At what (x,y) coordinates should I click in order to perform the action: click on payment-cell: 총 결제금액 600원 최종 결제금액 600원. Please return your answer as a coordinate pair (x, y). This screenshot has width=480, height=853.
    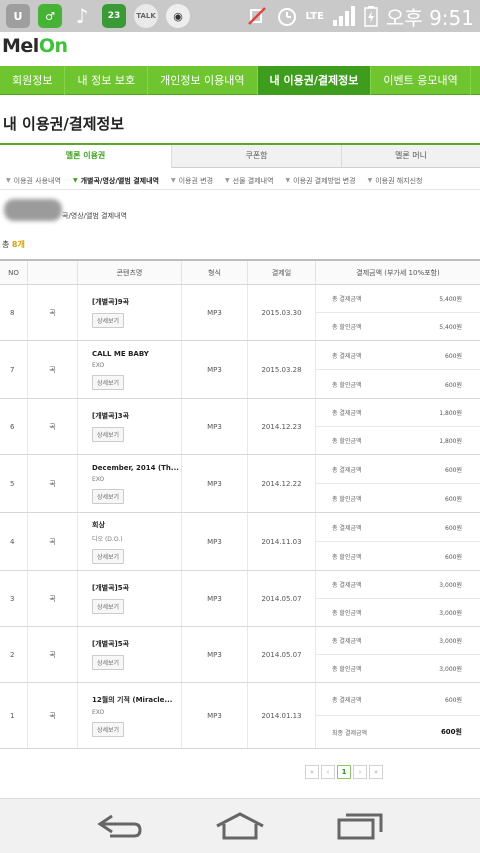
    Looking at the image, I should click on (398, 715).